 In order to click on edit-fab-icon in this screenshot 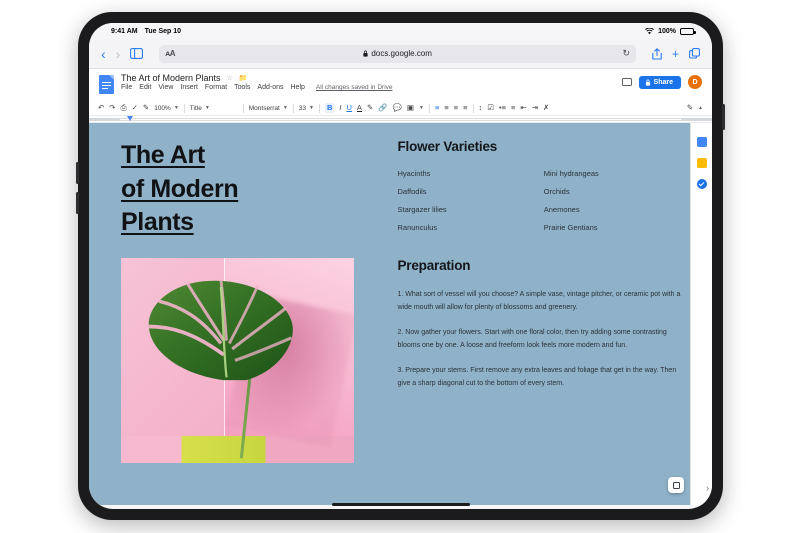, I will do `click(676, 485)`.